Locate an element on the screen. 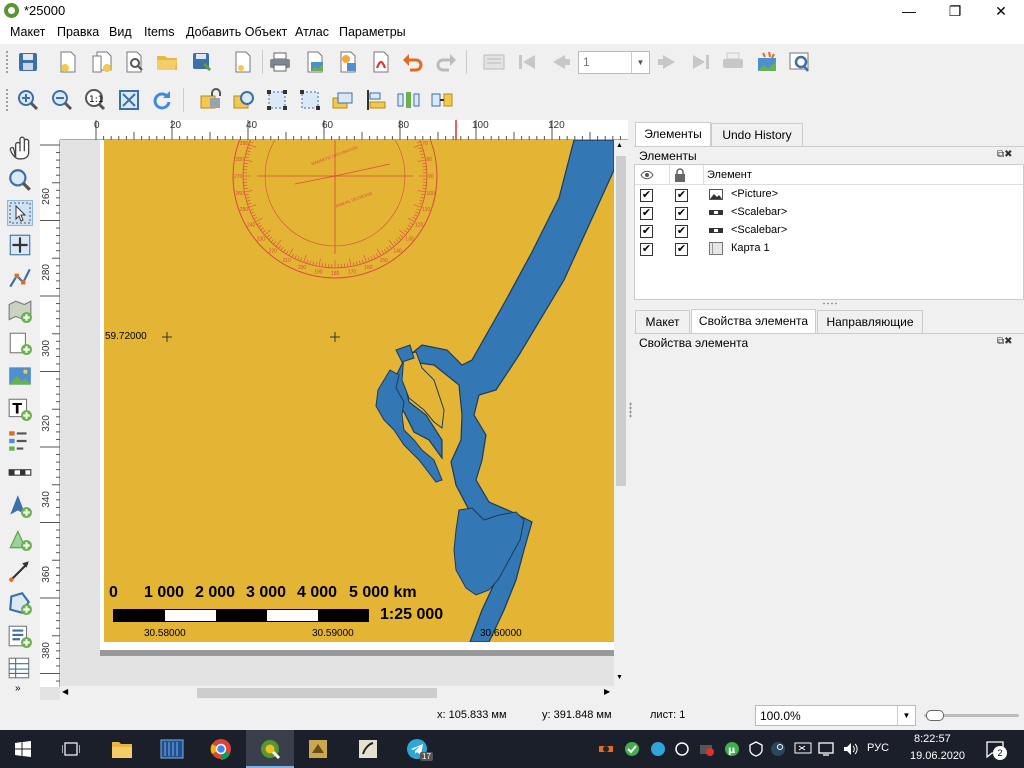 Image resolution: width=1024 pixels, height=768 pixels. tray-steam-icon is located at coordinates (778, 749).